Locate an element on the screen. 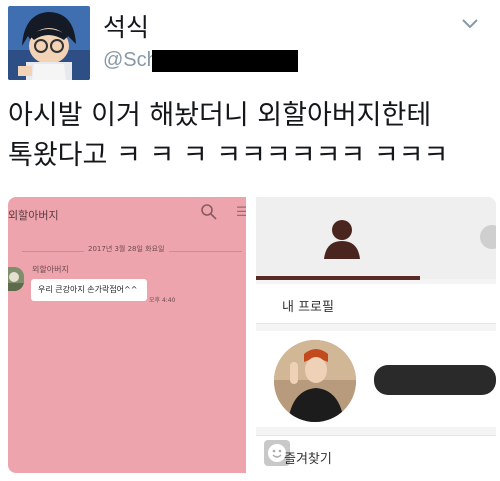  profile-card is located at coordinates (376, 379).